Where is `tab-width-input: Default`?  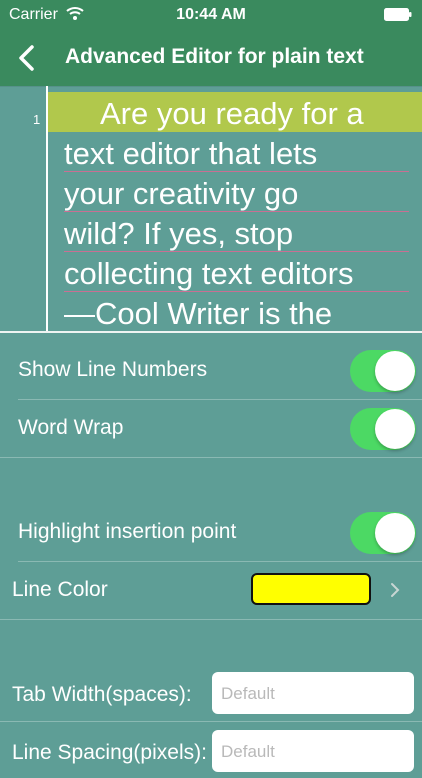
tab-width-input: Default is located at coordinates (313, 693).